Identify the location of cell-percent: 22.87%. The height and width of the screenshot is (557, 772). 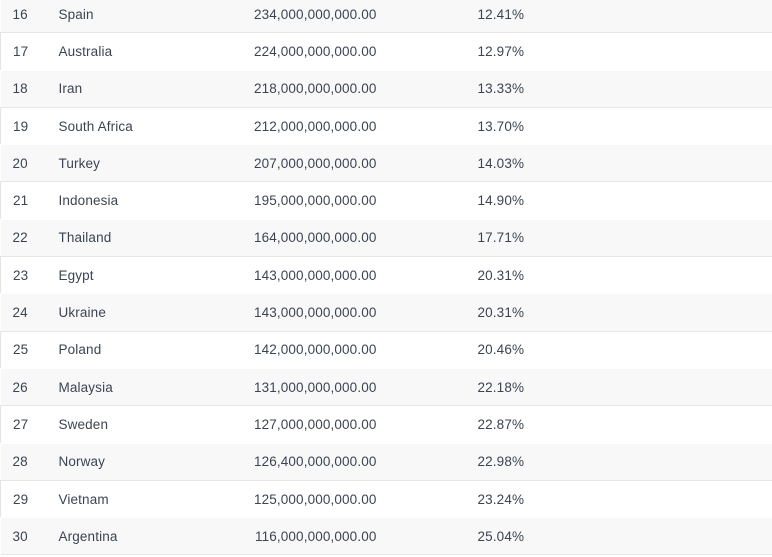
(574, 424).